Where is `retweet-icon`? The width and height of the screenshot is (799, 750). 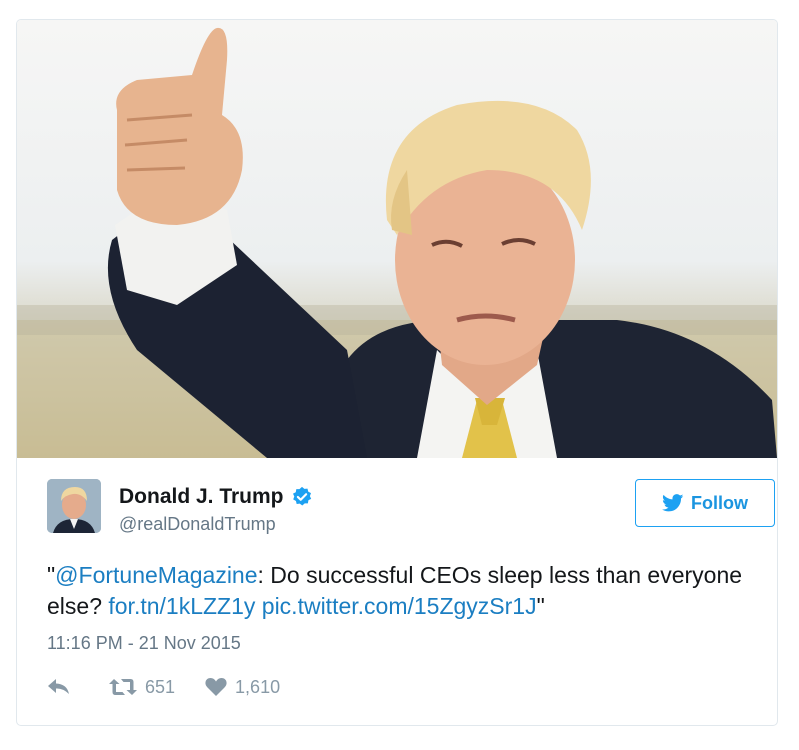 retweet-icon is located at coordinates (123, 687).